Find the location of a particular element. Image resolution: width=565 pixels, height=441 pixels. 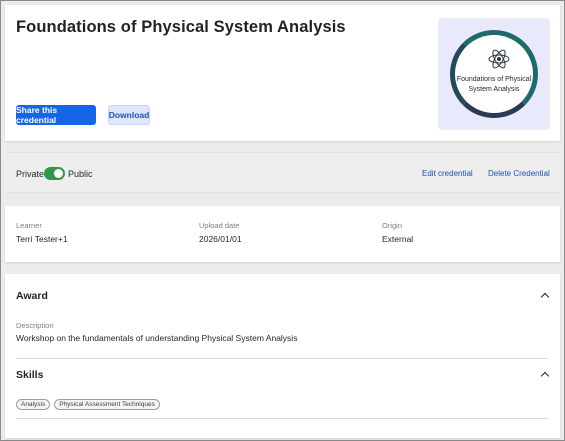

public-label: Public is located at coordinates (80, 174).